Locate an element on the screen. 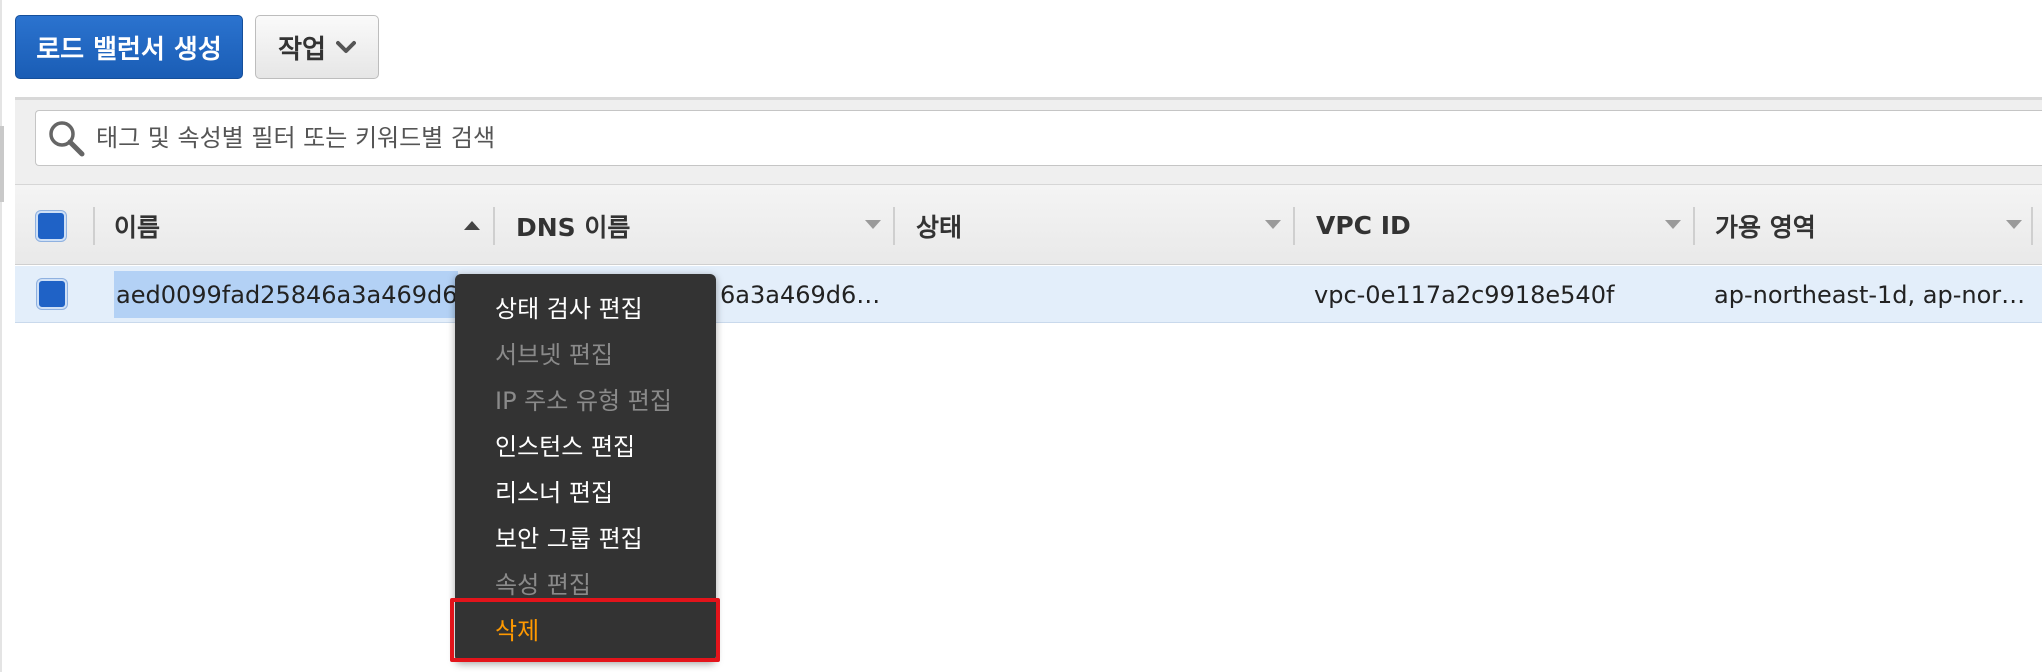 This screenshot has width=2042, height=672. search-icon is located at coordinates (67, 139).